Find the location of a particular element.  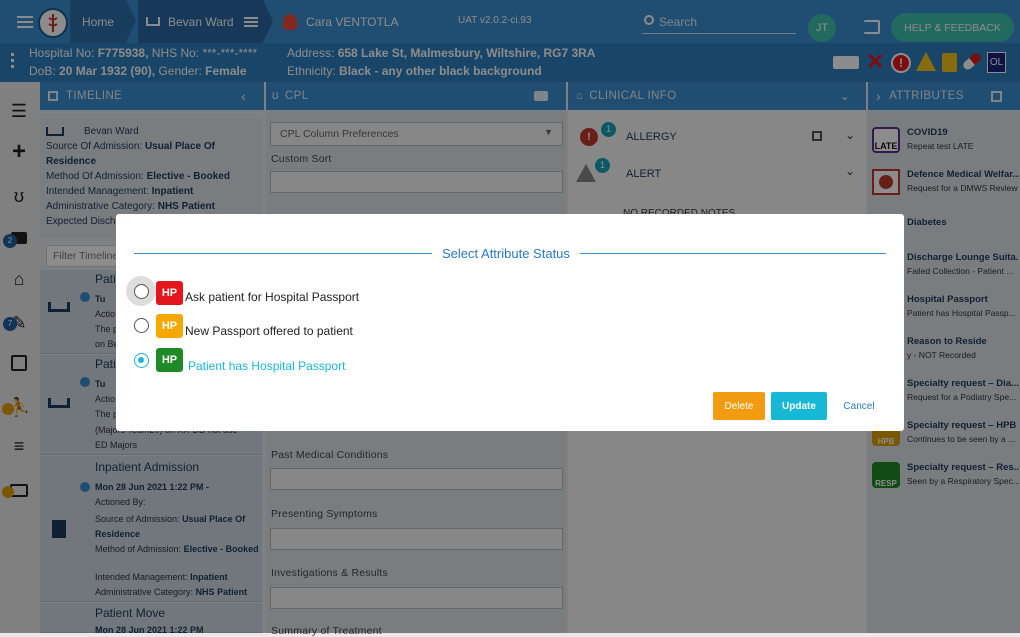

option-2-label: New Passport offered to patient is located at coordinates (269, 331).